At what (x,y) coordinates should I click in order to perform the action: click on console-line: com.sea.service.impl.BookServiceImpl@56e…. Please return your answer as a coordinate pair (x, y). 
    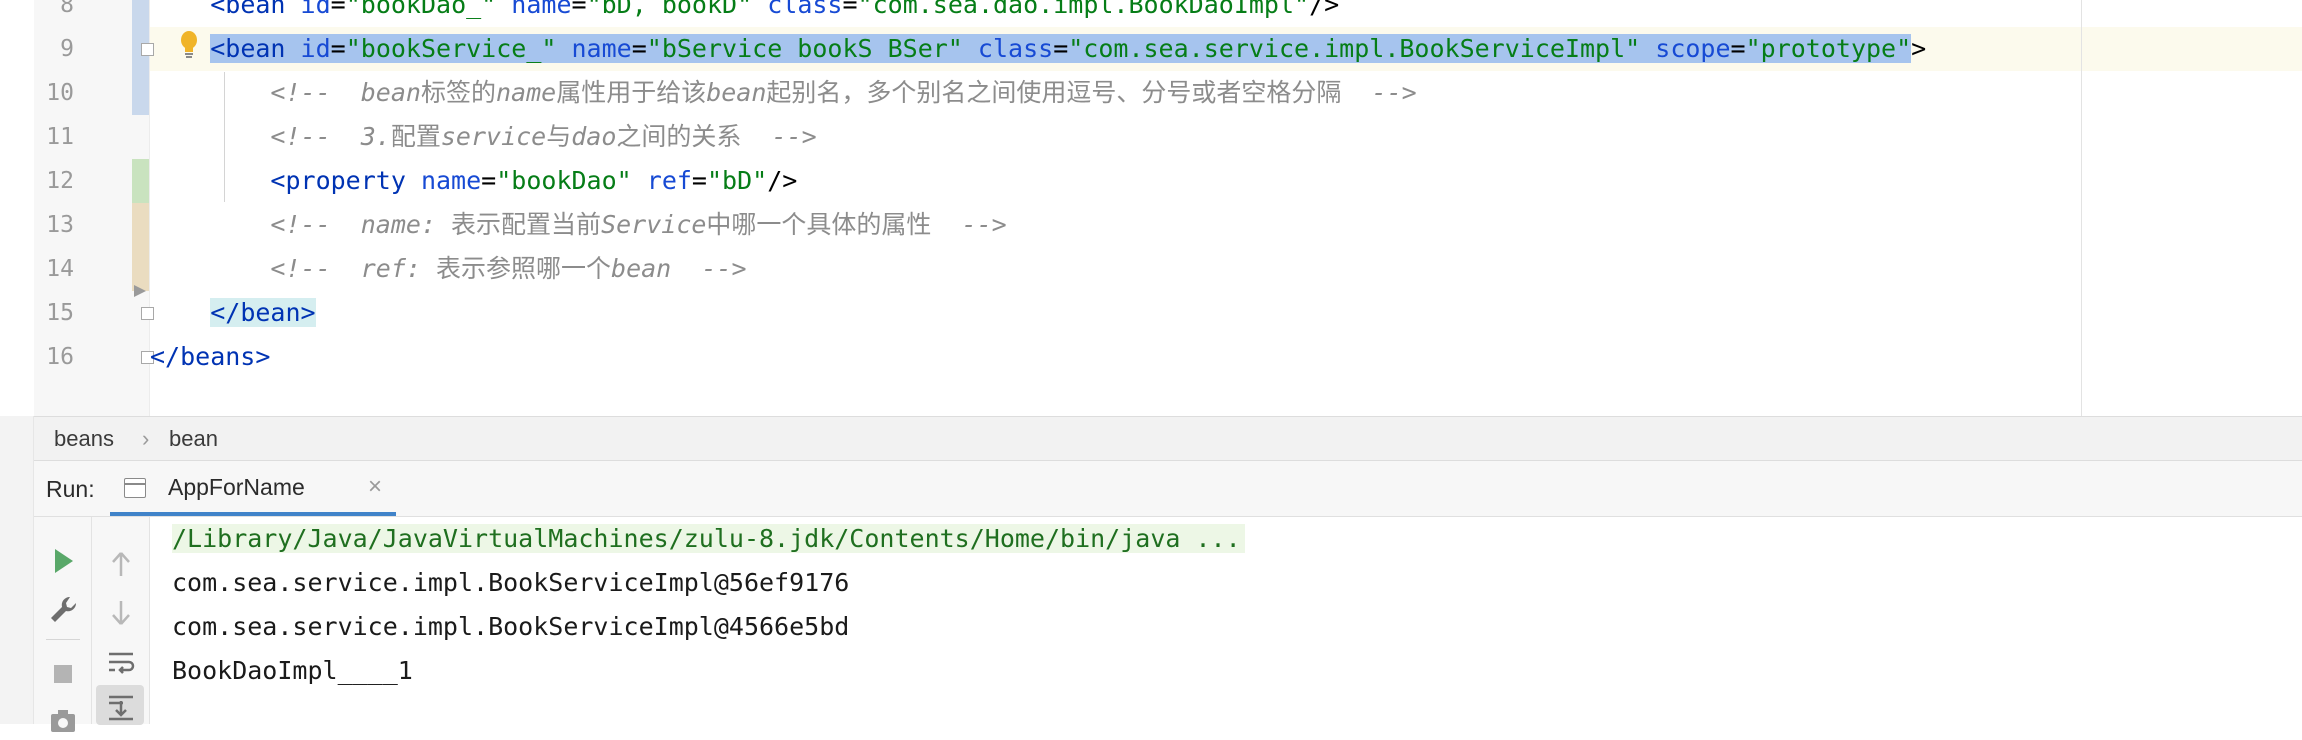
    Looking at the image, I should click on (511, 582).